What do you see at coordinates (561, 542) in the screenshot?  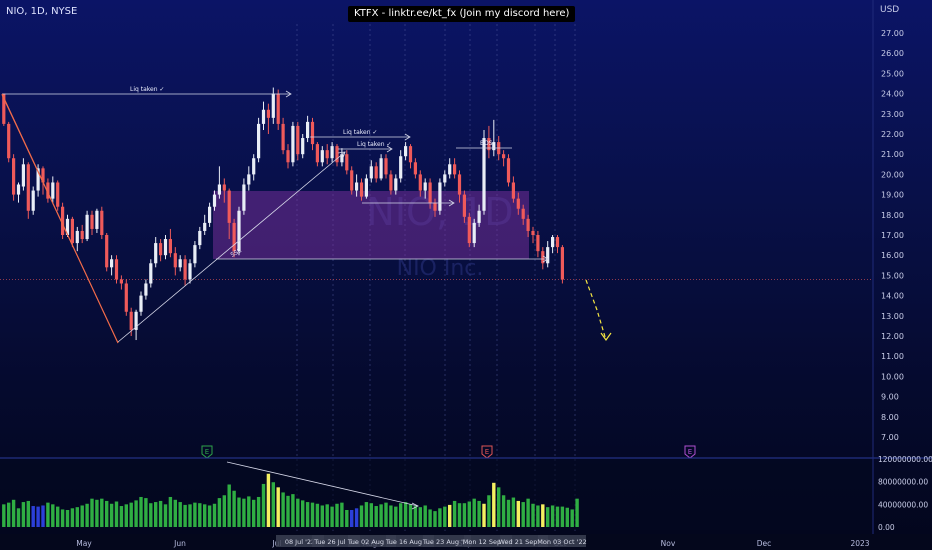 I see `crosshair-date-label: Mon 03 Oct '22` at bounding box center [561, 542].